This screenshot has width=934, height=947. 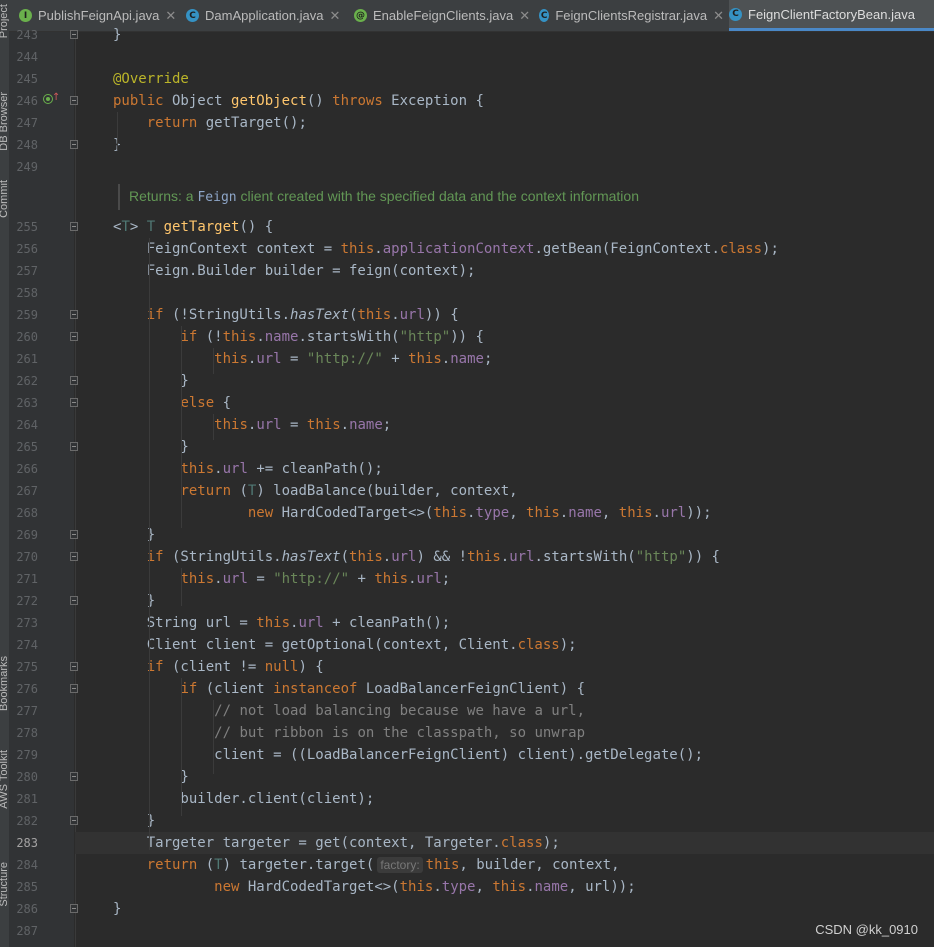 I want to click on line-number: 249, so click(x=27, y=167).